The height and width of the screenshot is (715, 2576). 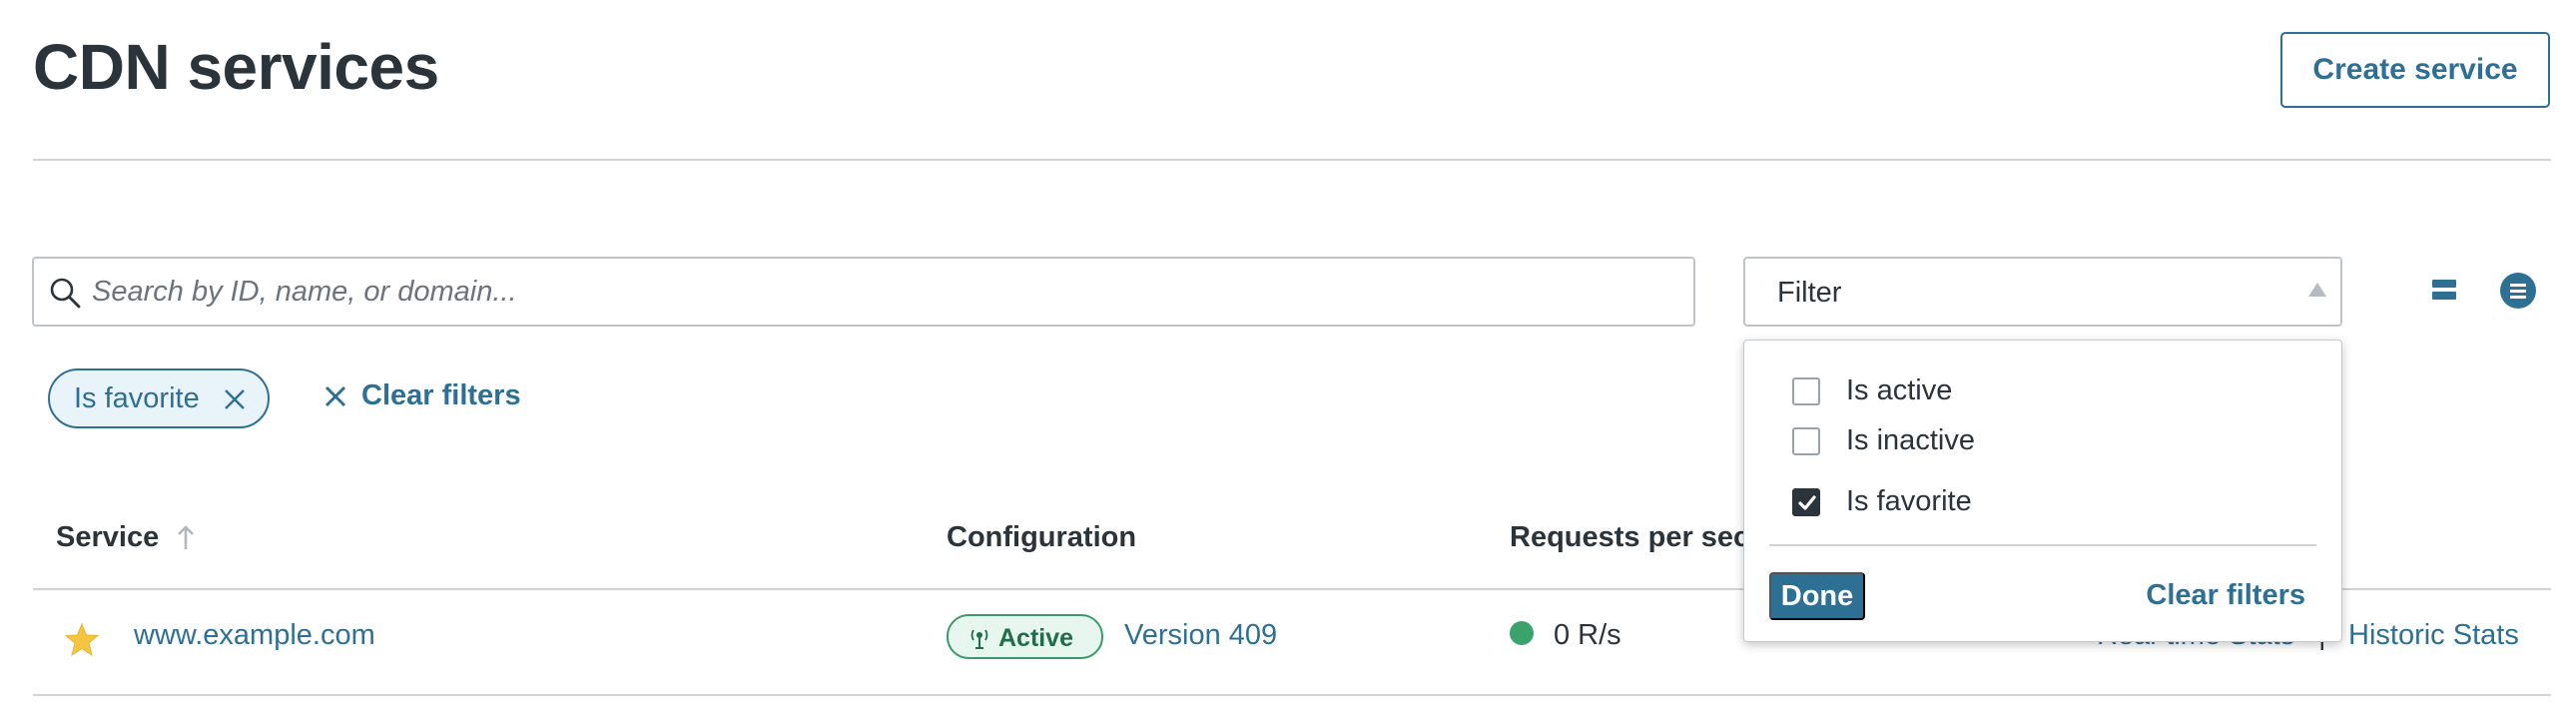 What do you see at coordinates (1910, 440) in the screenshot?
I see `filter-option-label: Is inactive` at bounding box center [1910, 440].